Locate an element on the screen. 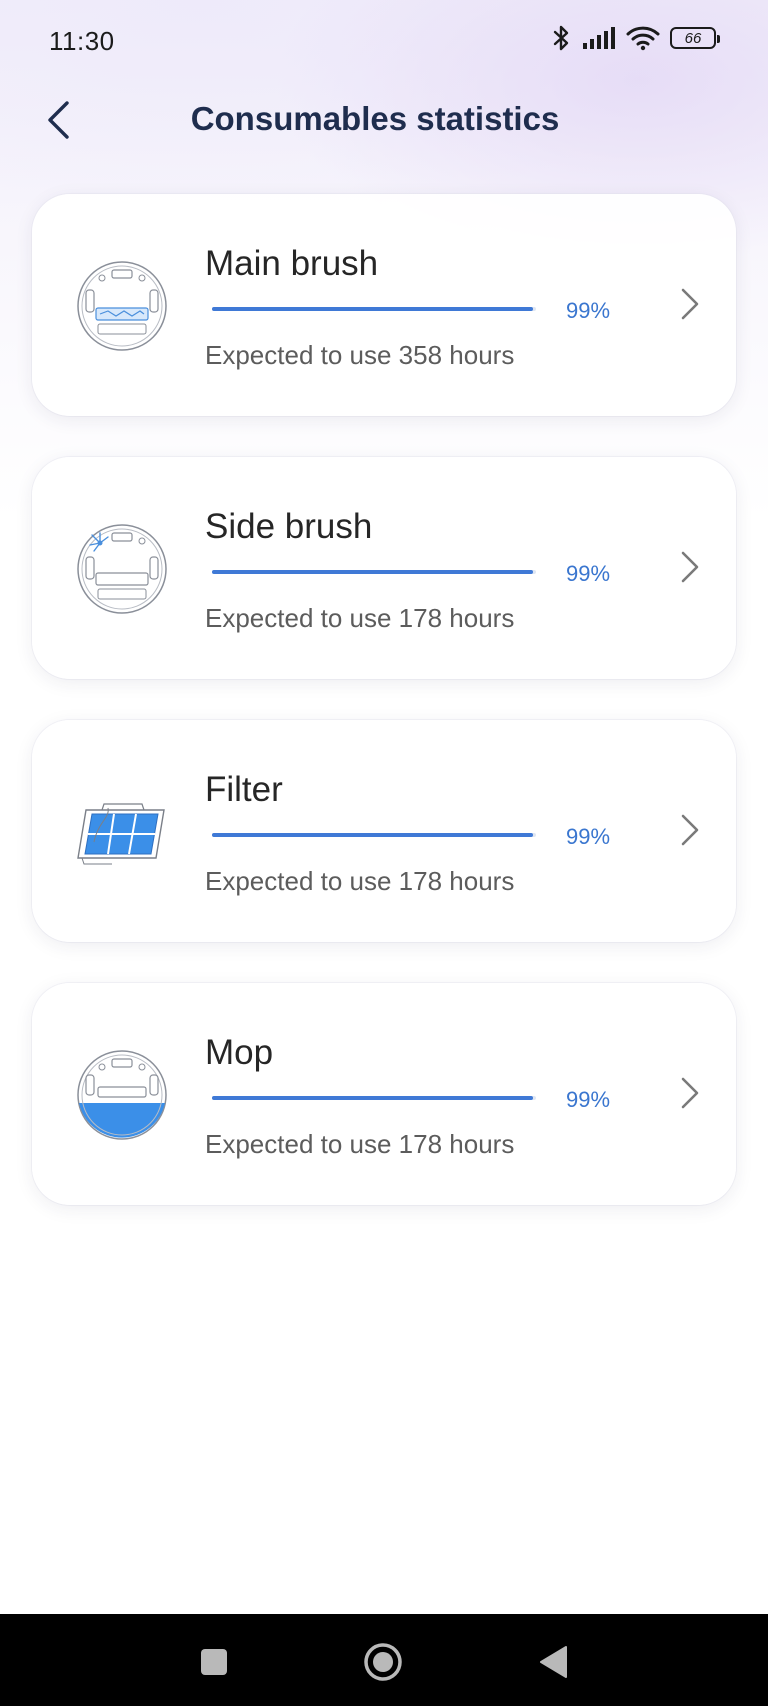 The height and width of the screenshot is (1706, 768). back-triangle-icon is located at coordinates (553, 1662).